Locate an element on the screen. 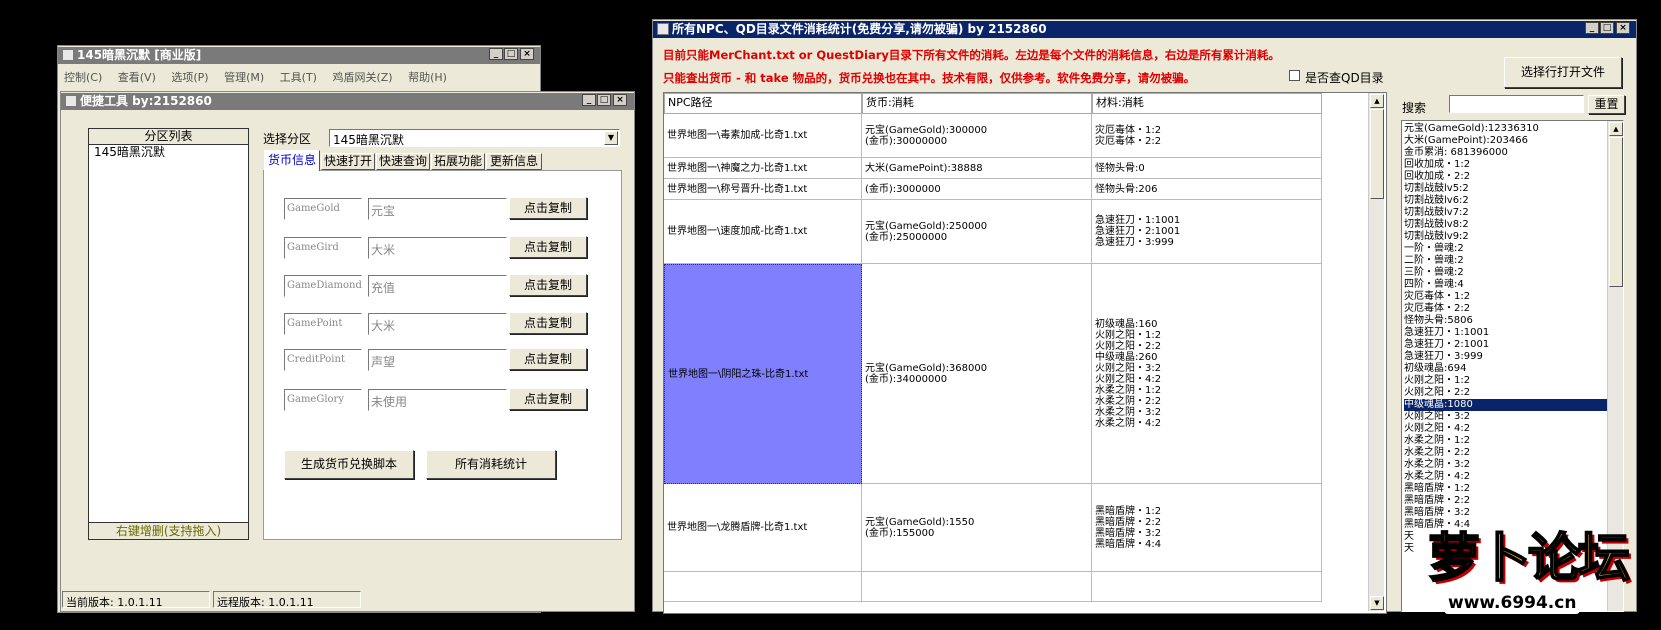 Image resolution: width=1661 pixels, height=630 pixels. summary-list-item: 元宝(GameGold):12336310 is located at coordinates (1506, 129).